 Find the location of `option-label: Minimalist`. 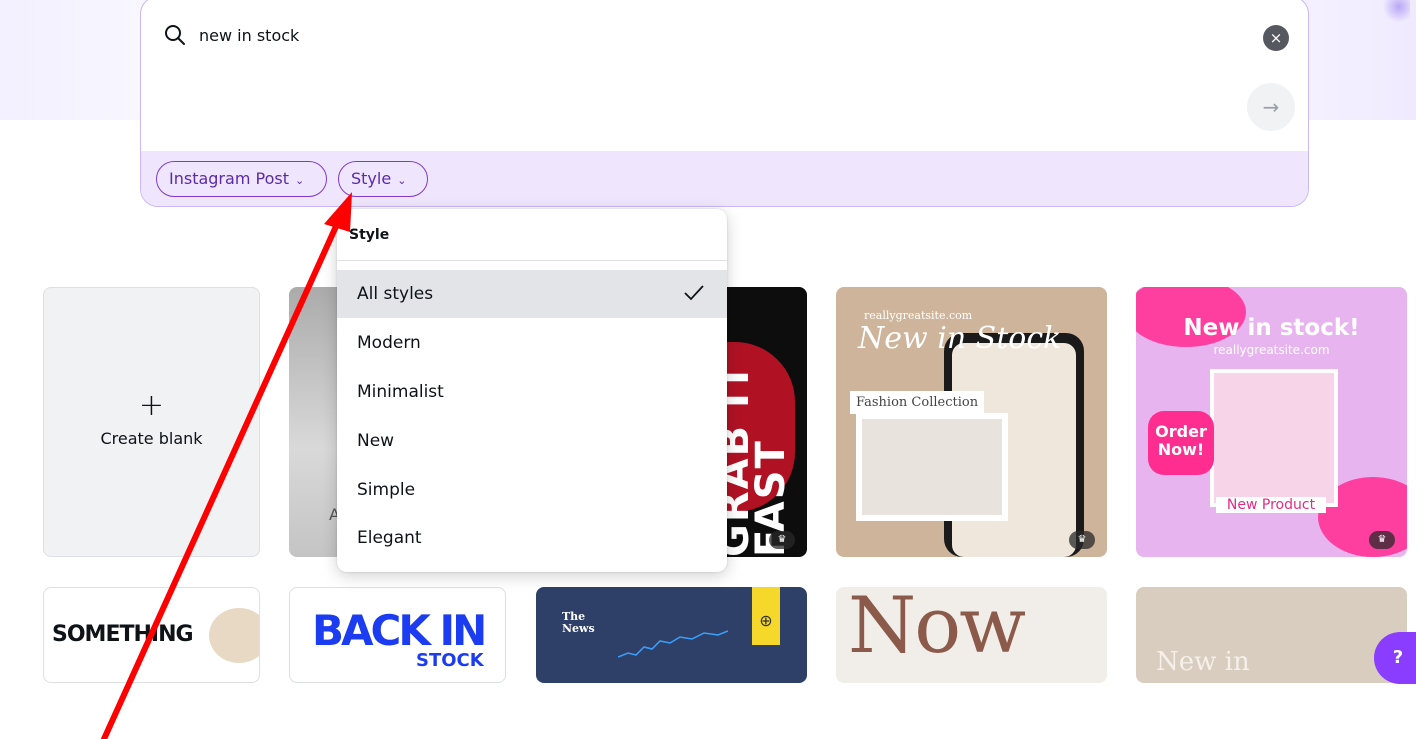

option-label: Minimalist is located at coordinates (400, 392).